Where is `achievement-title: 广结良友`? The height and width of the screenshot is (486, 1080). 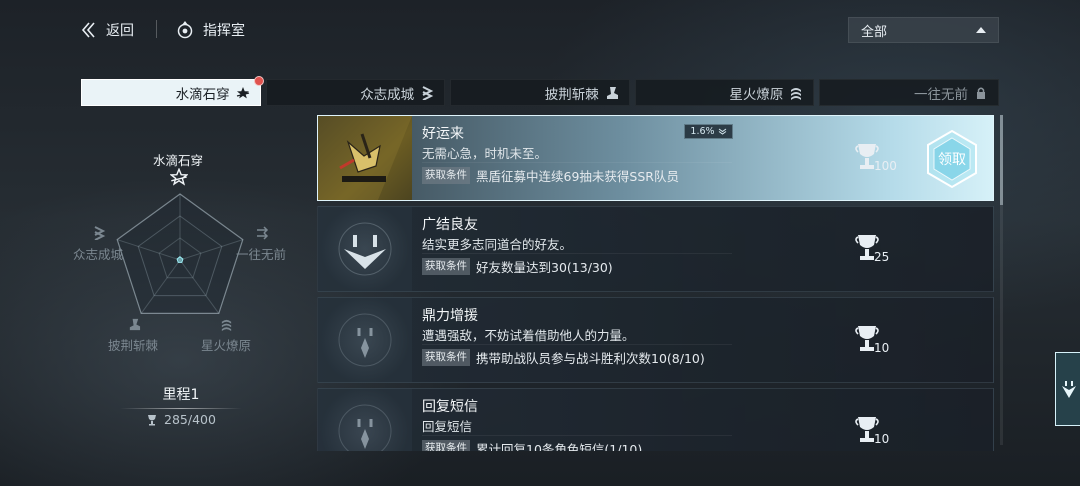
achievement-title: 广结良友 is located at coordinates (450, 225).